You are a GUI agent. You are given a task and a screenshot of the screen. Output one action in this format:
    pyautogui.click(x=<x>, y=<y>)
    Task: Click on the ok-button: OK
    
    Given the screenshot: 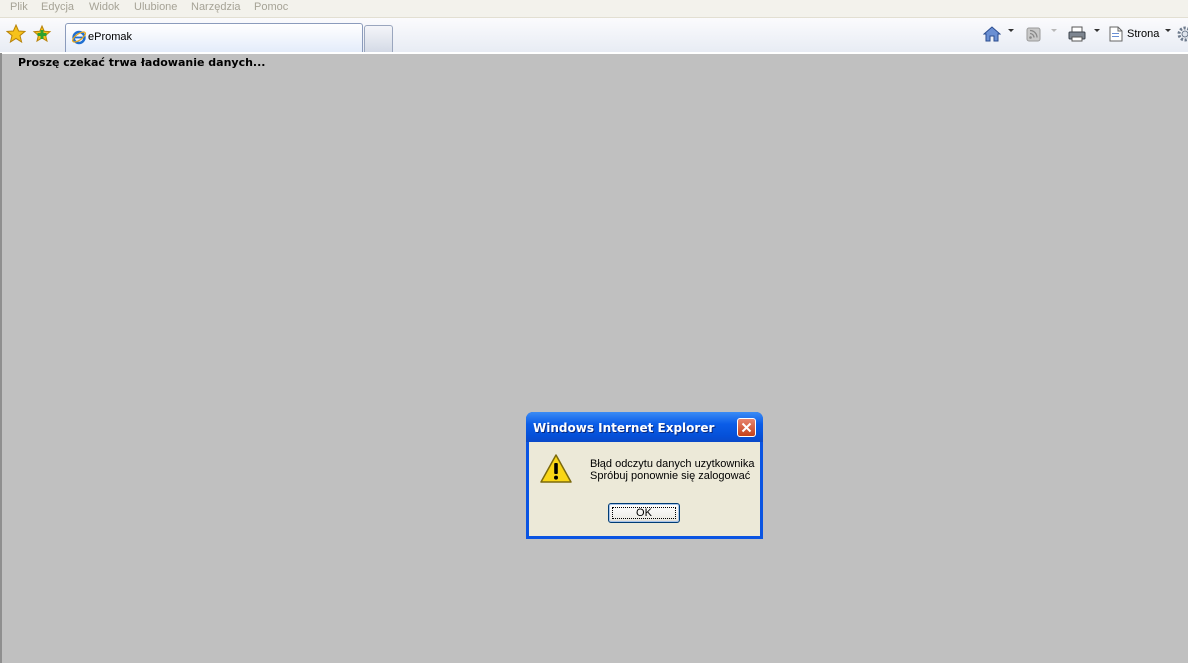 What is the action you would take?
    pyautogui.click(x=644, y=513)
    